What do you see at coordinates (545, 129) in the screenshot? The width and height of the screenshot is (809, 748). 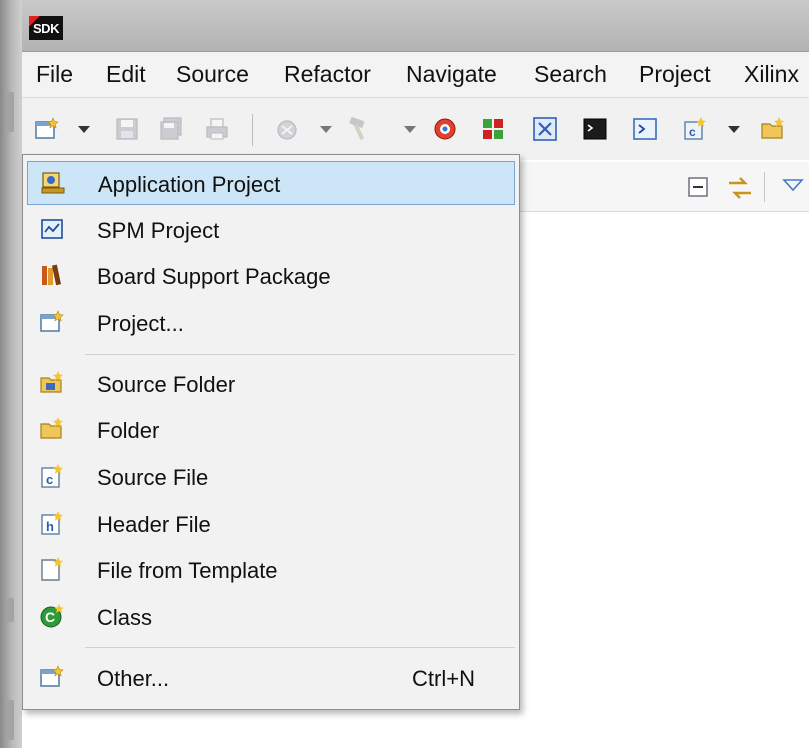 I see `xmd-icon` at bounding box center [545, 129].